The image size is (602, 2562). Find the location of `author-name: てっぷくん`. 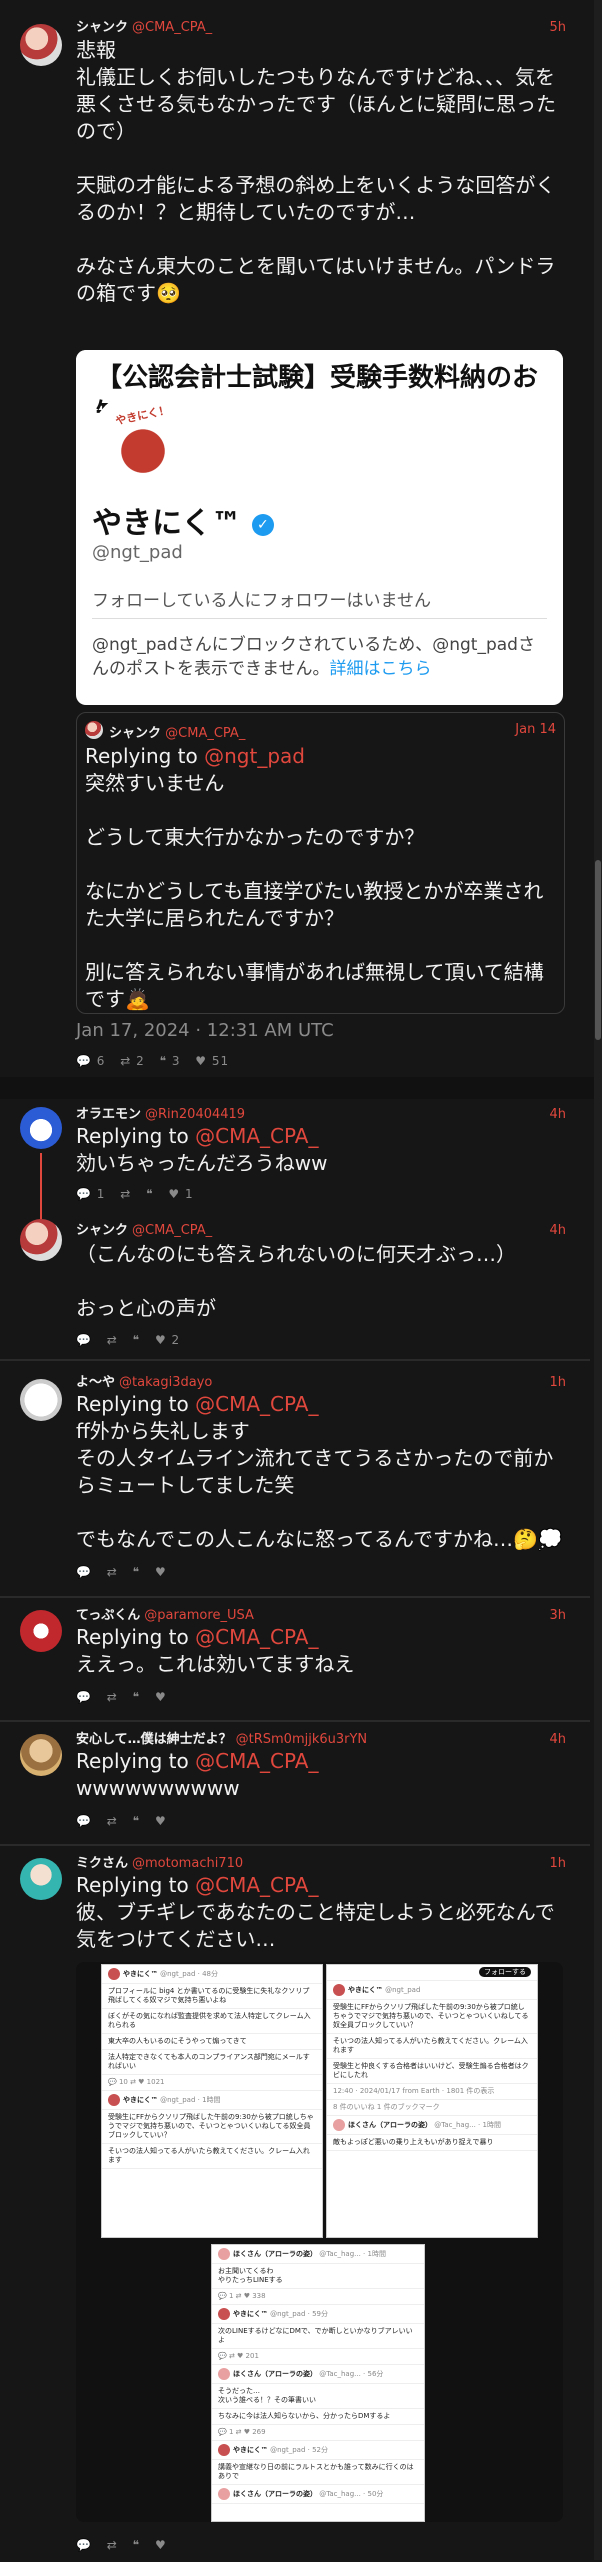

author-name: てっぷくん is located at coordinates (108, 1615).